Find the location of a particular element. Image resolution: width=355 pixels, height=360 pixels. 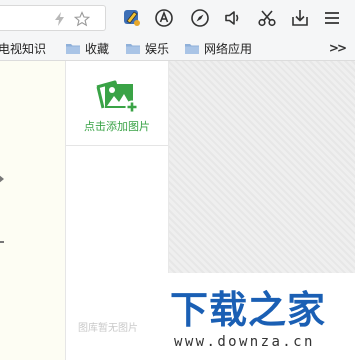

bookmark-folder-favorites: 收藏 is located at coordinates (87, 48).